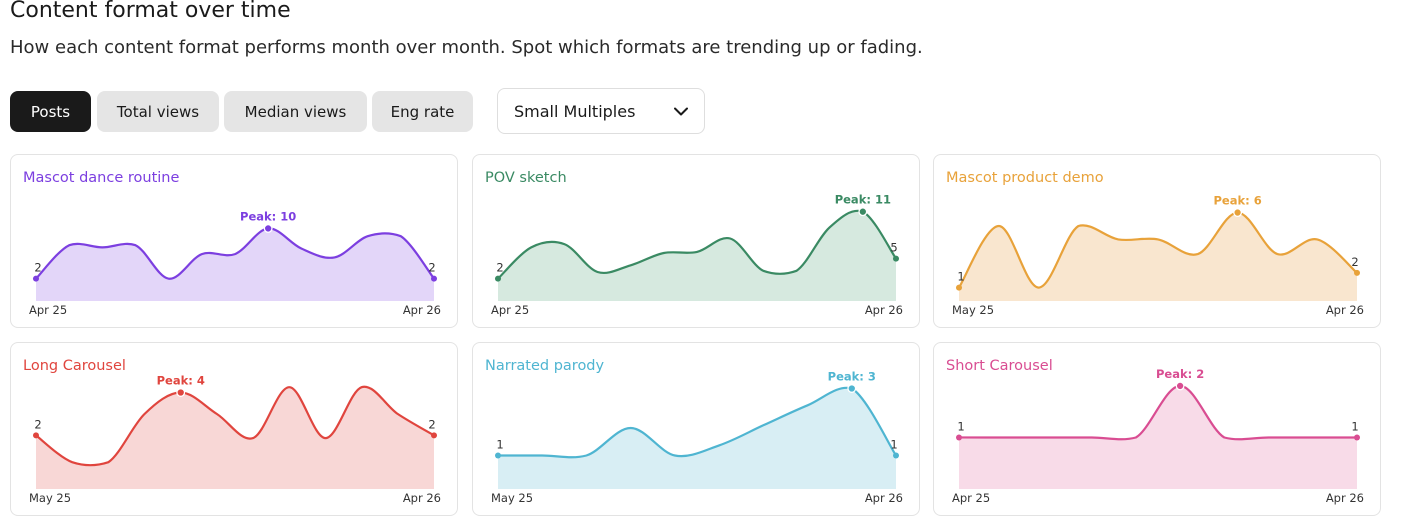 This screenshot has height=524, width=1412. I want to click on chart-card: Narrated parody Peak: 3 1 1 May 25 Apr 26, so click(696, 429).